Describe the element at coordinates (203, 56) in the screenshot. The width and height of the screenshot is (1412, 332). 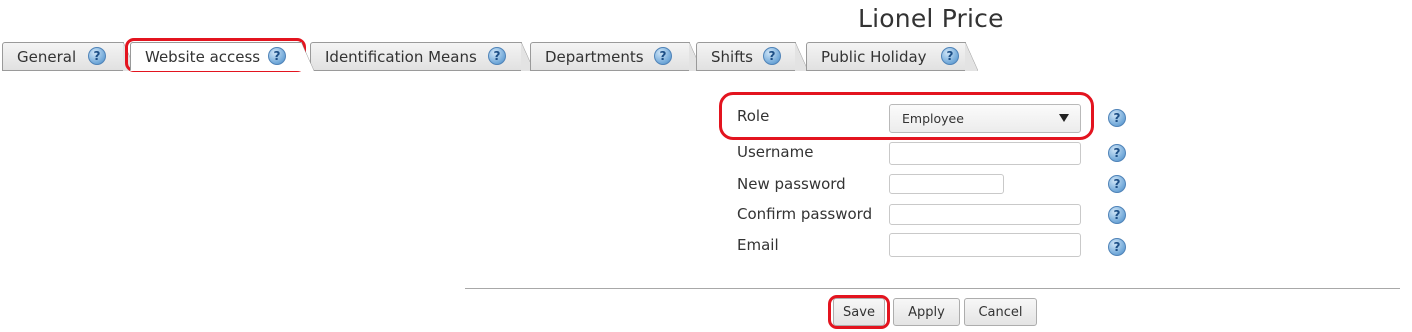
I see `tab-label: Website access` at that location.